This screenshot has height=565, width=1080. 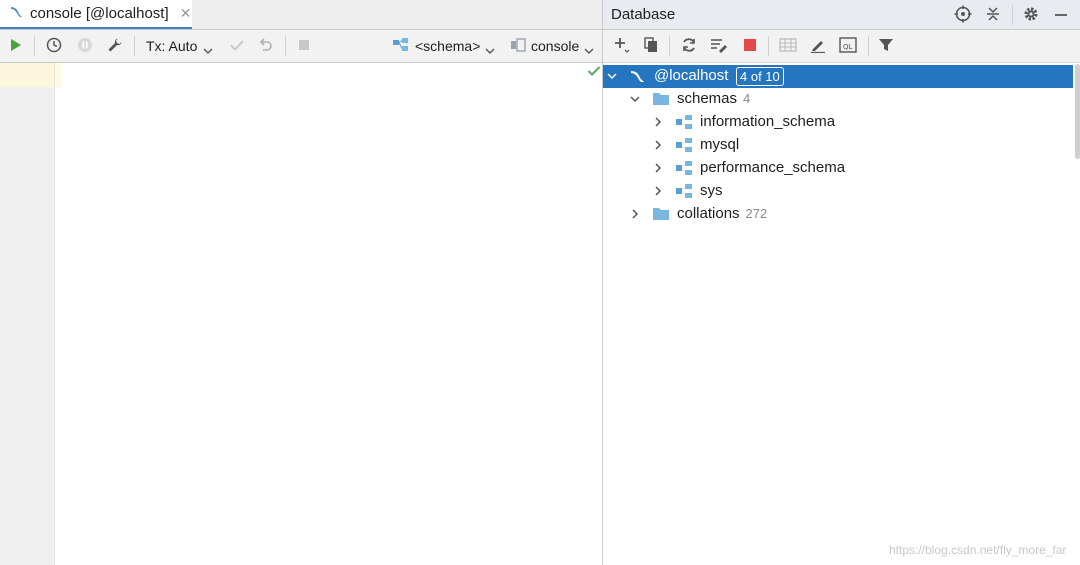 What do you see at coordinates (58, 75) in the screenshot?
I see `editor-caret-line` at bounding box center [58, 75].